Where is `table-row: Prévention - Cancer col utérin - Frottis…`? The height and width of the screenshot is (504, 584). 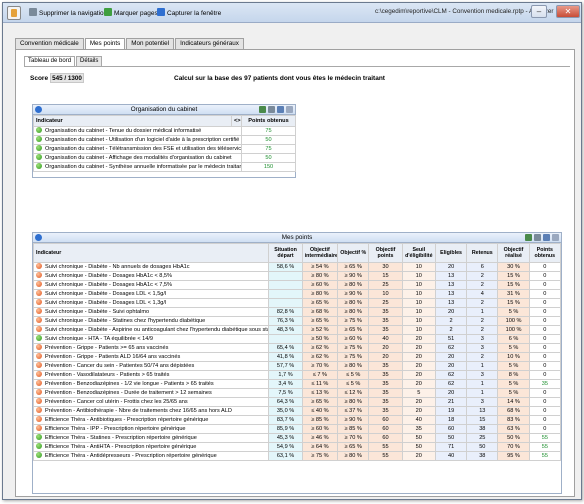 table-row: Prévention - Cancer col utérin - Frottis… is located at coordinates (297, 402).